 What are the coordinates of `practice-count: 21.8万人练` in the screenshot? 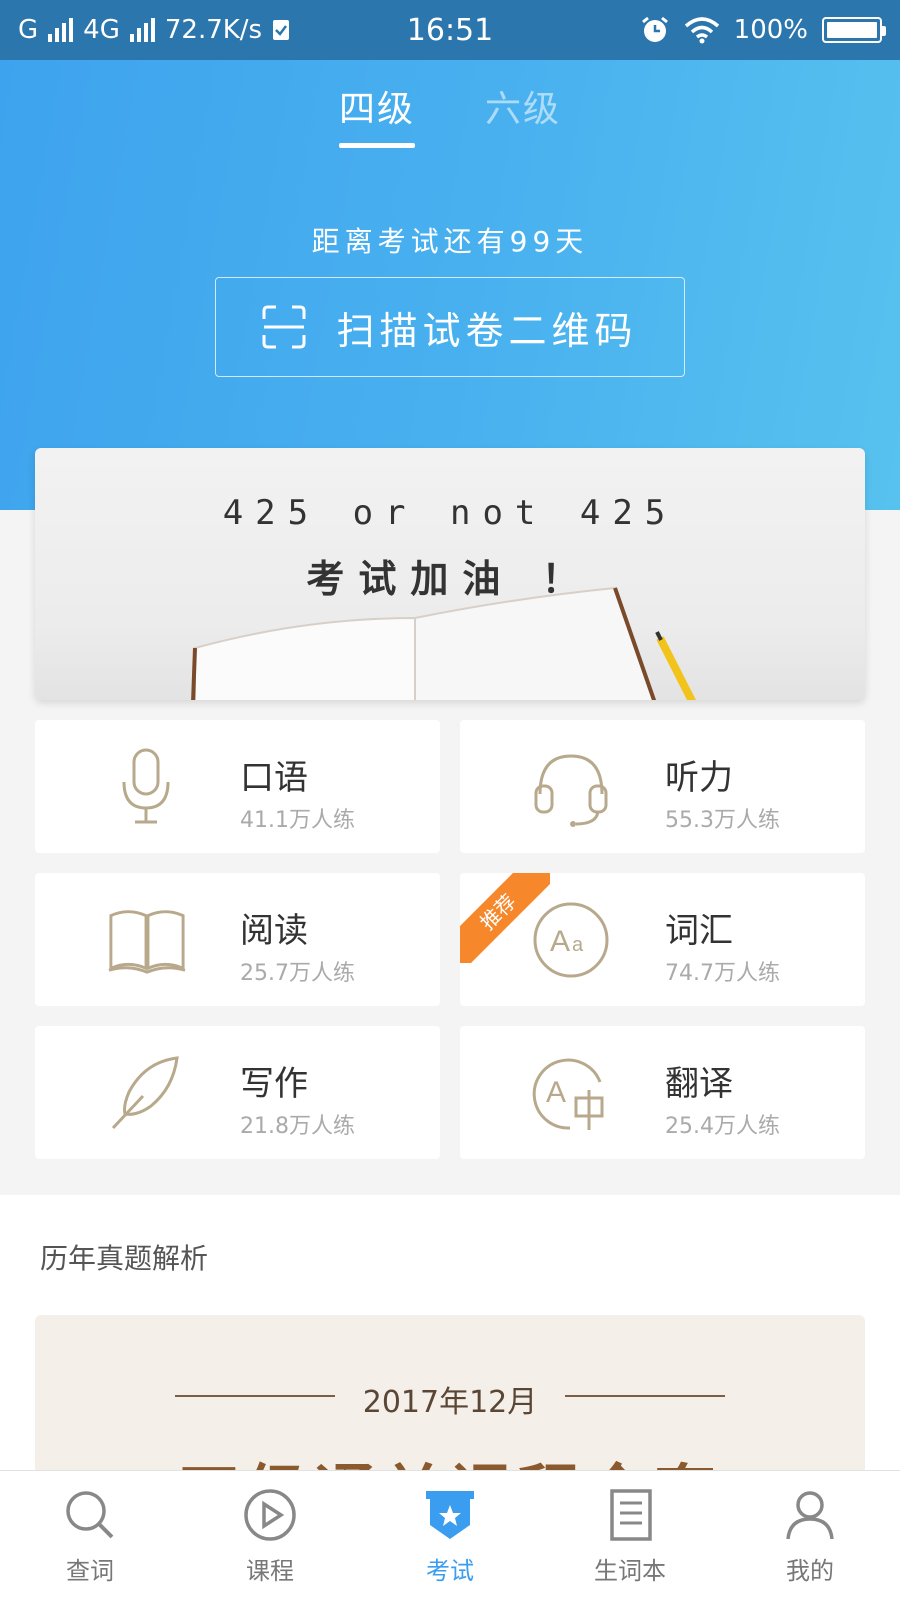 It's located at (297, 1126).